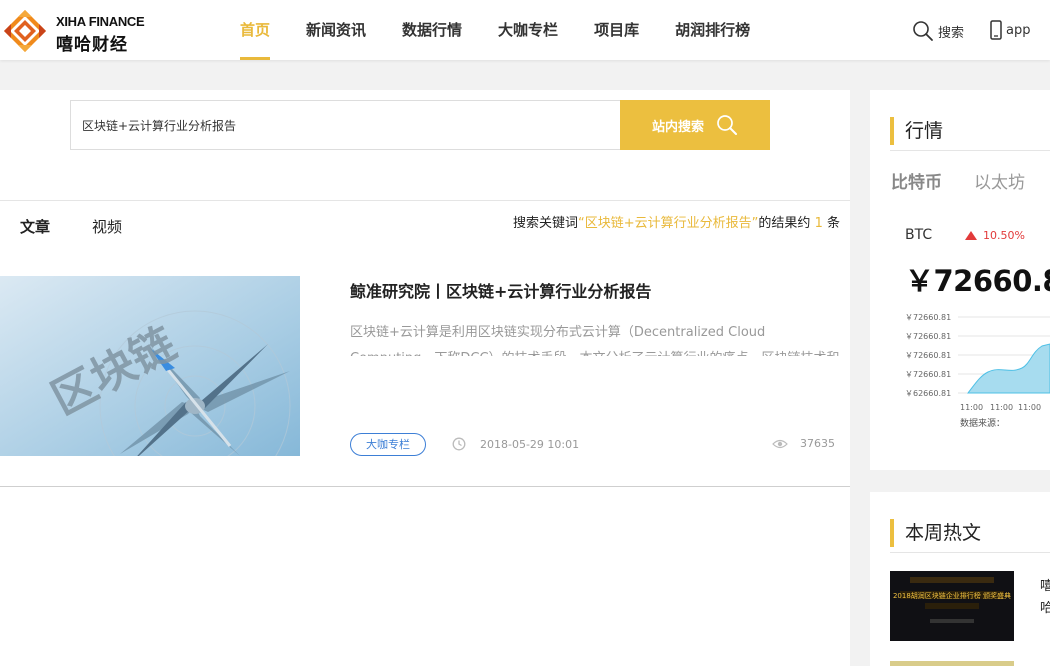 This screenshot has width=1050, height=666. Describe the element at coordinates (107, 226) in the screenshot. I see `tab-videos: 视频` at that location.